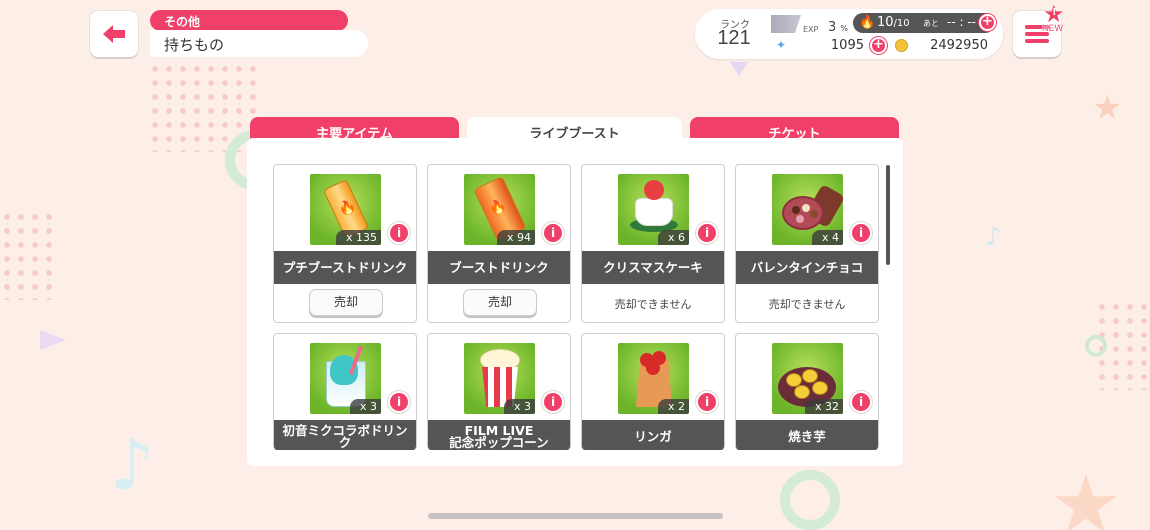 Image resolution: width=1150 pixels, height=530 pixels. I want to click on scrollbar, so click(888, 215).